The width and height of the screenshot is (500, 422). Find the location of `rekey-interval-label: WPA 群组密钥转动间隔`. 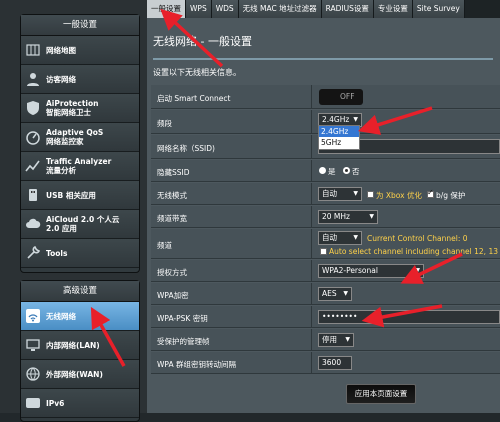

rekey-interval-label: WPA 群组密钥转动间隔 is located at coordinates (196, 364).